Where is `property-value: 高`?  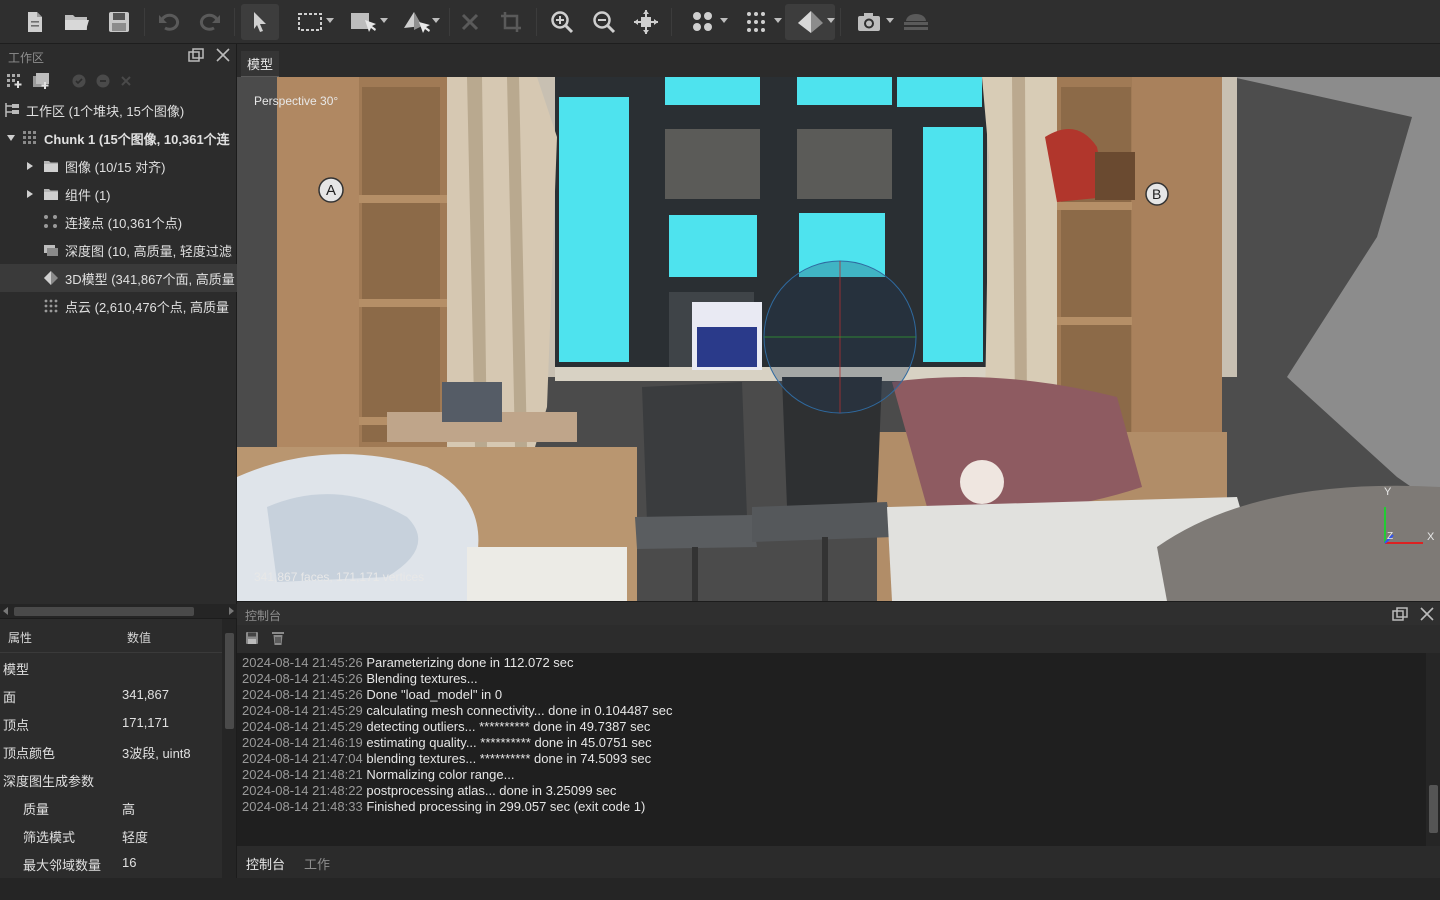
property-value: 高 is located at coordinates (129, 809).